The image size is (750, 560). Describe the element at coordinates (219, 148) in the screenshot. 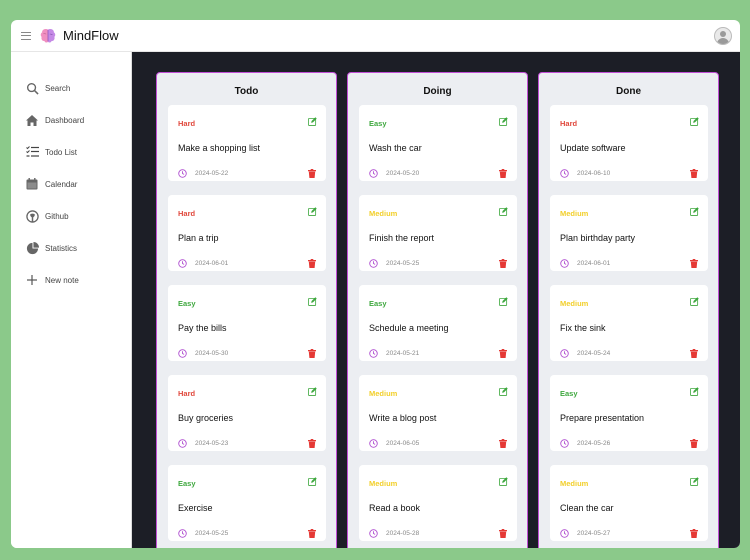

I see `task-title: Make a shopping list` at that location.